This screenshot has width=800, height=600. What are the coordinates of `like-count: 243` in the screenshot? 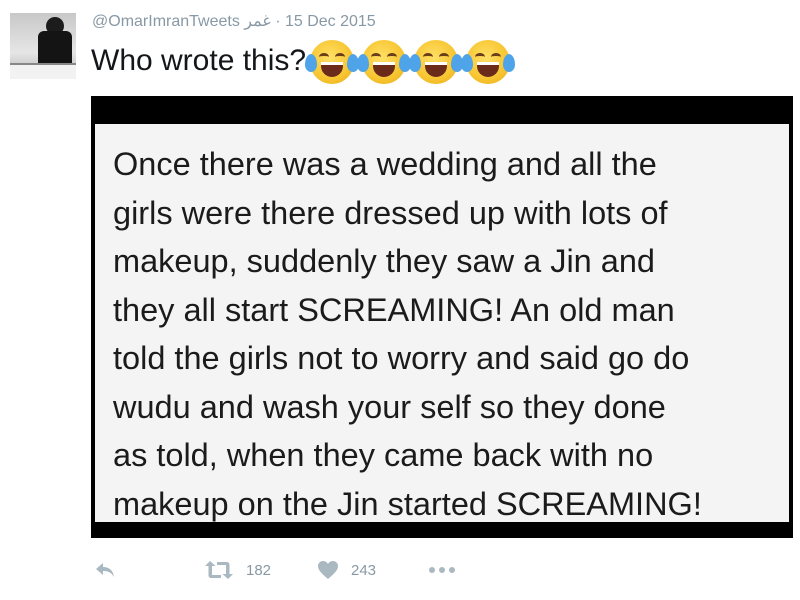 It's located at (364, 570).